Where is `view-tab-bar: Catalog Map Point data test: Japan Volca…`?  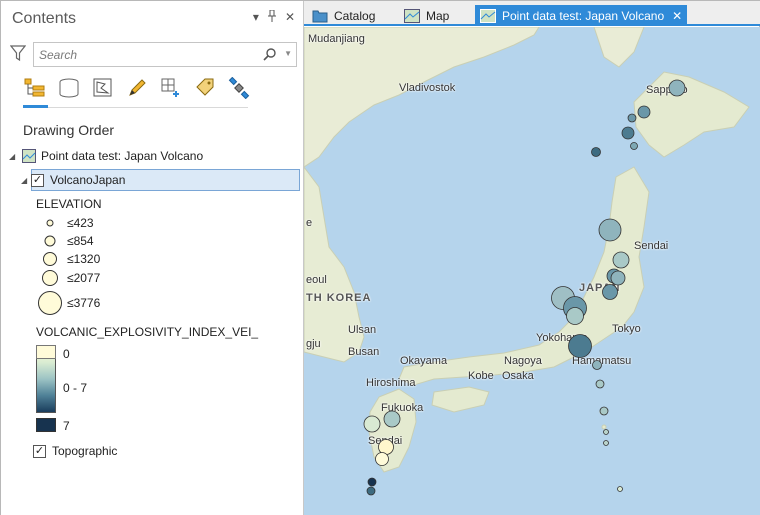 view-tab-bar: Catalog Map Point data test: Japan Volca… is located at coordinates (532, 13).